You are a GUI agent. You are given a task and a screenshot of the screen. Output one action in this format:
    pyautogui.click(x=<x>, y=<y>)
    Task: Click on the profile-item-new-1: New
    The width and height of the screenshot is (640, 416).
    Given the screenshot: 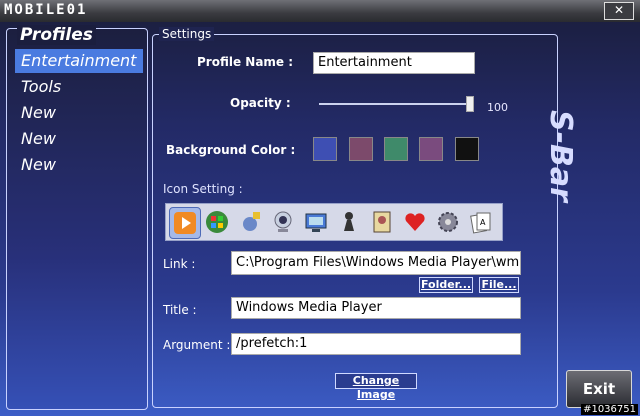 What is the action you would take?
    pyautogui.click(x=79, y=113)
    